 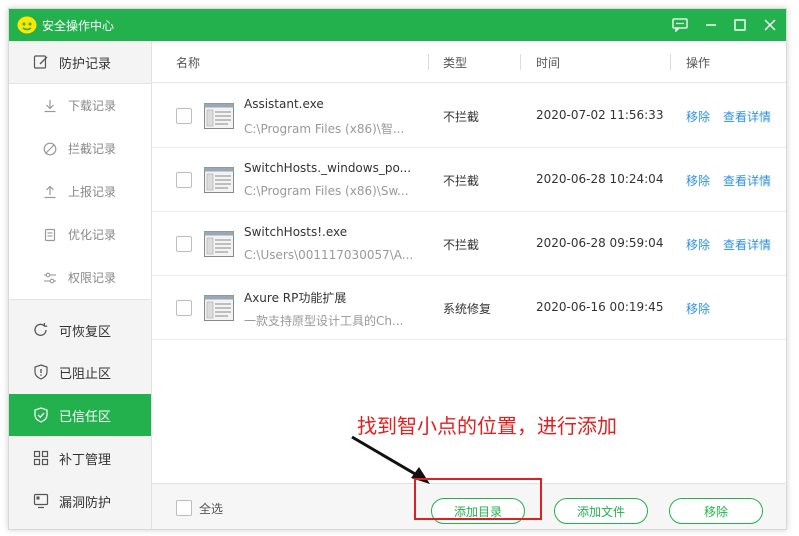 What do you see at coordinates (188, 63) in the screenshot?
I see `column-header-name: 名称` at bounding box center [188, 63].